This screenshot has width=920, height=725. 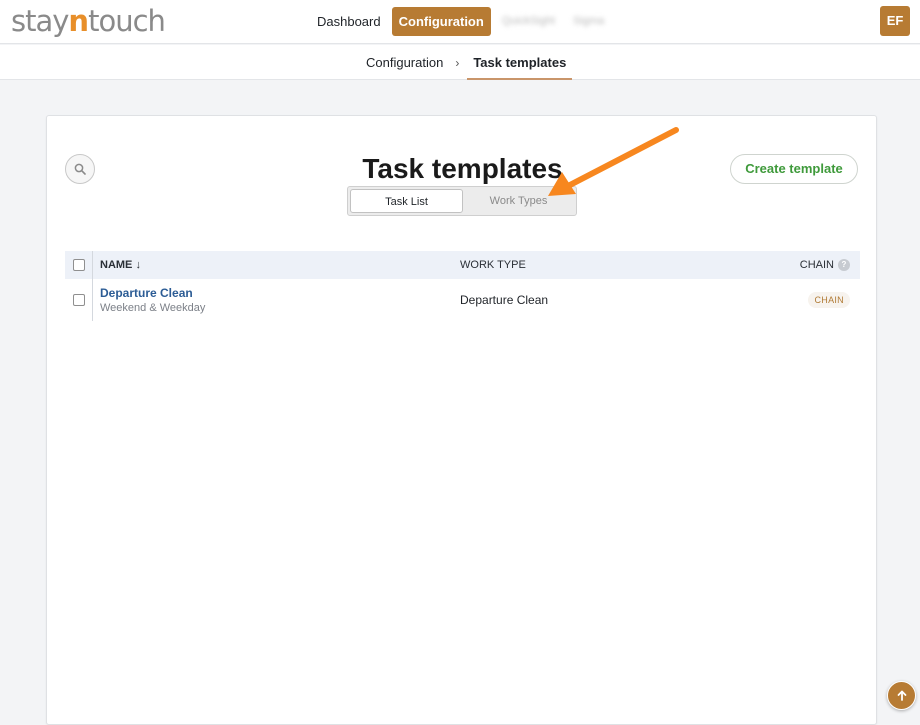 I want to click on logo-text-n: n, so click(x=78, y=21).